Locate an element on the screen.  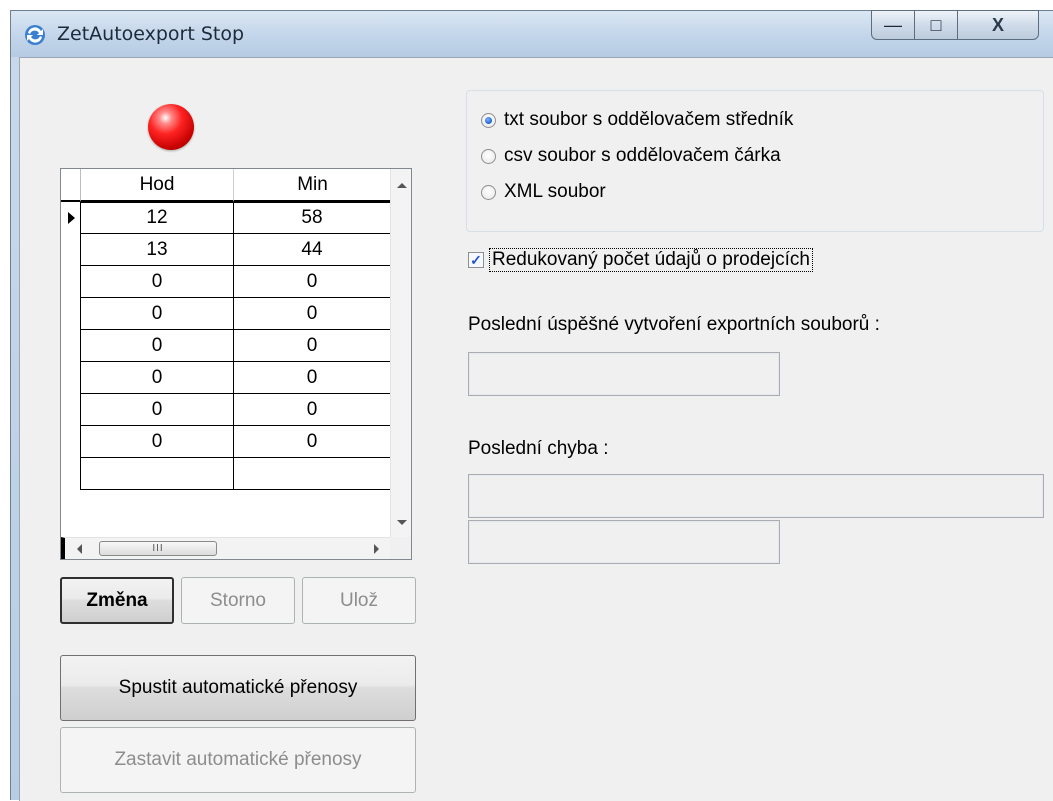
maximize-icon: □ is located at coordinates (936, 24).